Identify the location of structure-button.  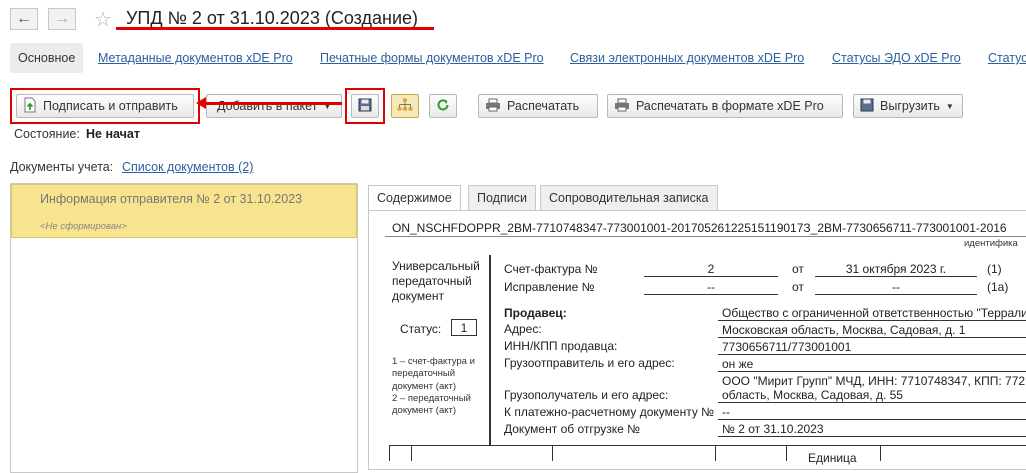
(405, 106).